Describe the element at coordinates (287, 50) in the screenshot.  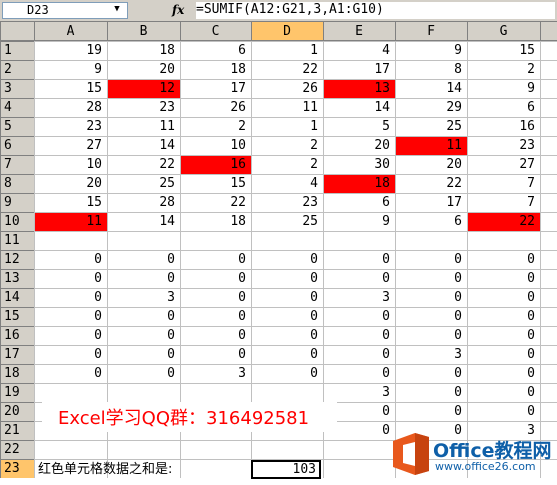
I see `cell-d1: 1` at that location.